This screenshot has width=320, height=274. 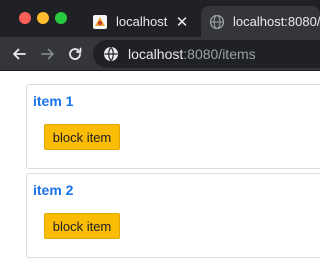 What do you see at coordinates (43, 18) in the screenshot?
I see `window-minimize-button` at bounding box center [43, 18].